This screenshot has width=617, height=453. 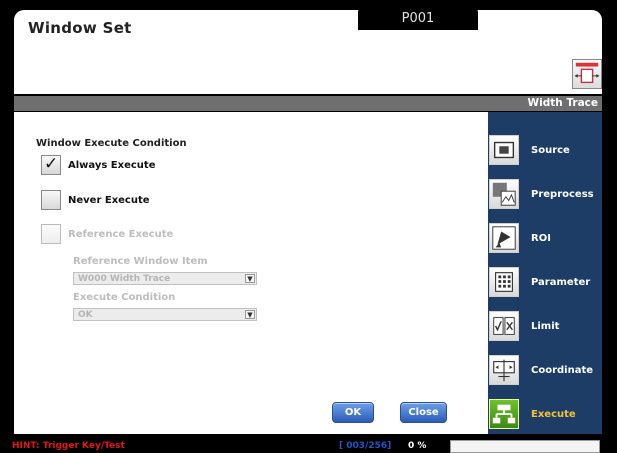 What do you see at coordinates (562, 103) in the screenshot?
I see `window-name-label: Width Trace` at bounding box center [562, 103].